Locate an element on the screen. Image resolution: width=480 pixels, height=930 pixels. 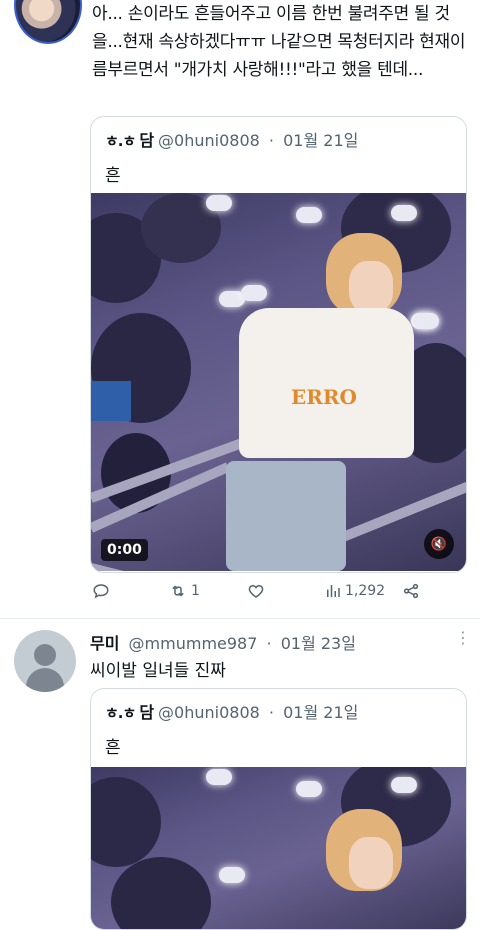
share-button is located at coordinates (411, 591).